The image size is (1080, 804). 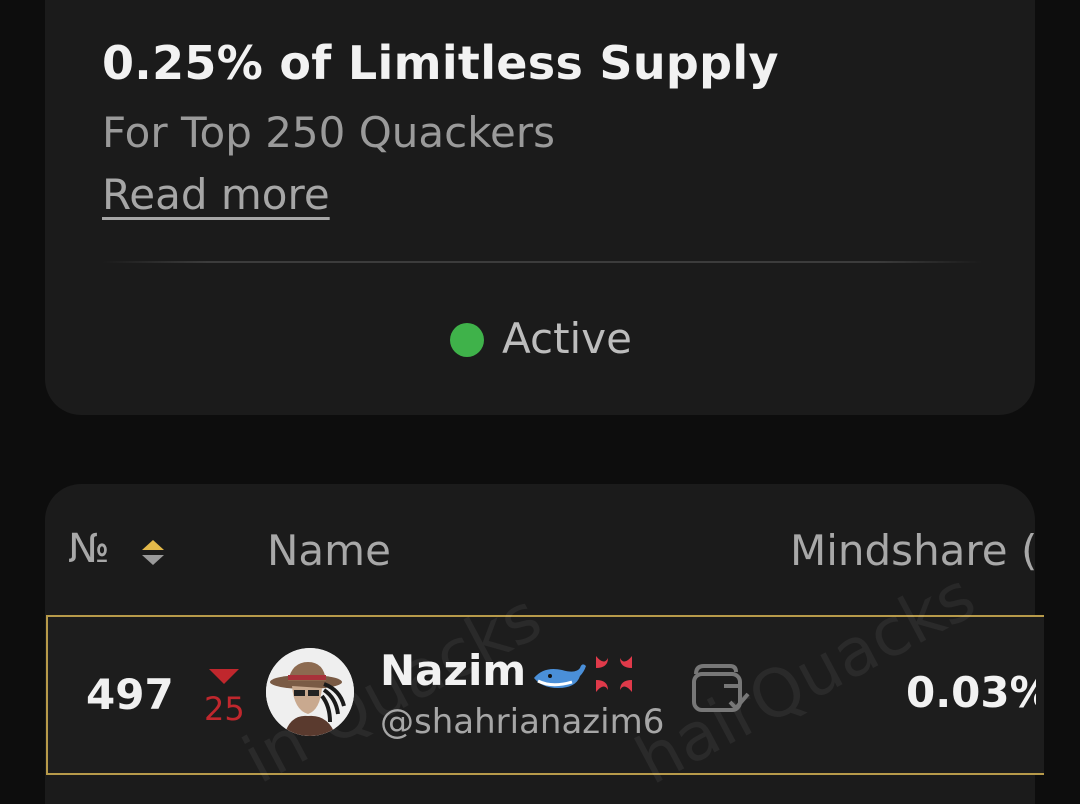 What do you see at coordinates (722, 688) in the screenshot?
I see `wallet-check-icon` at bounding box center [722, 688].